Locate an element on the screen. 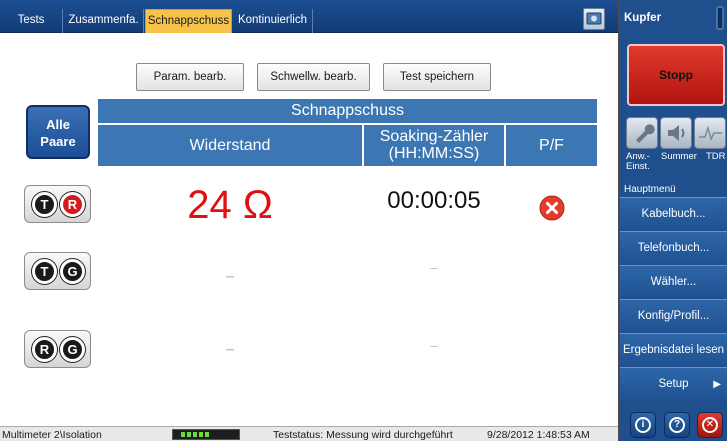  info-icon: i is located at coordinates (643, 425).